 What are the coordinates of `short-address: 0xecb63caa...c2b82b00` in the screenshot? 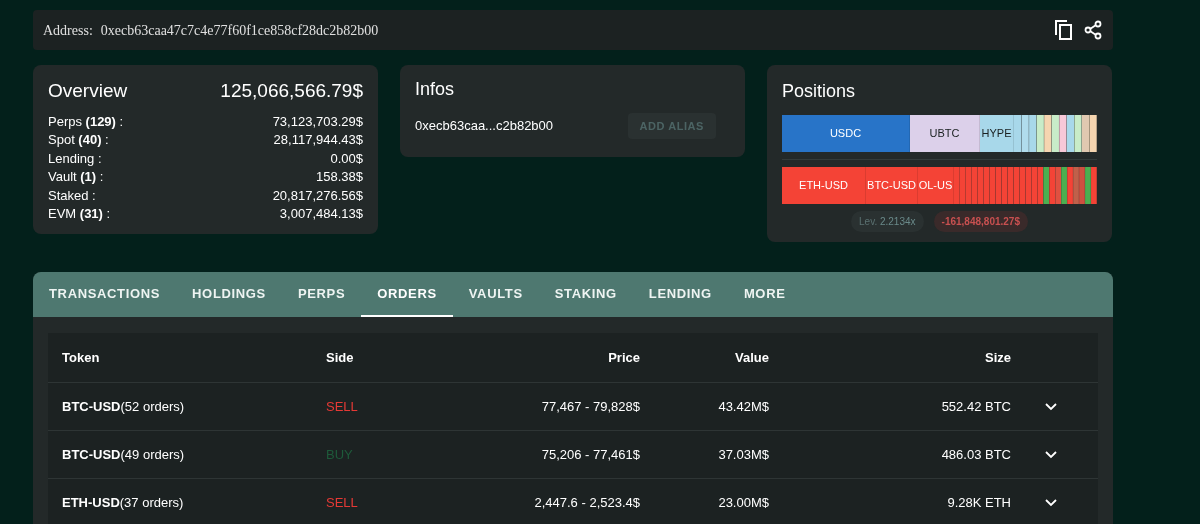 It's located at (484, 126).